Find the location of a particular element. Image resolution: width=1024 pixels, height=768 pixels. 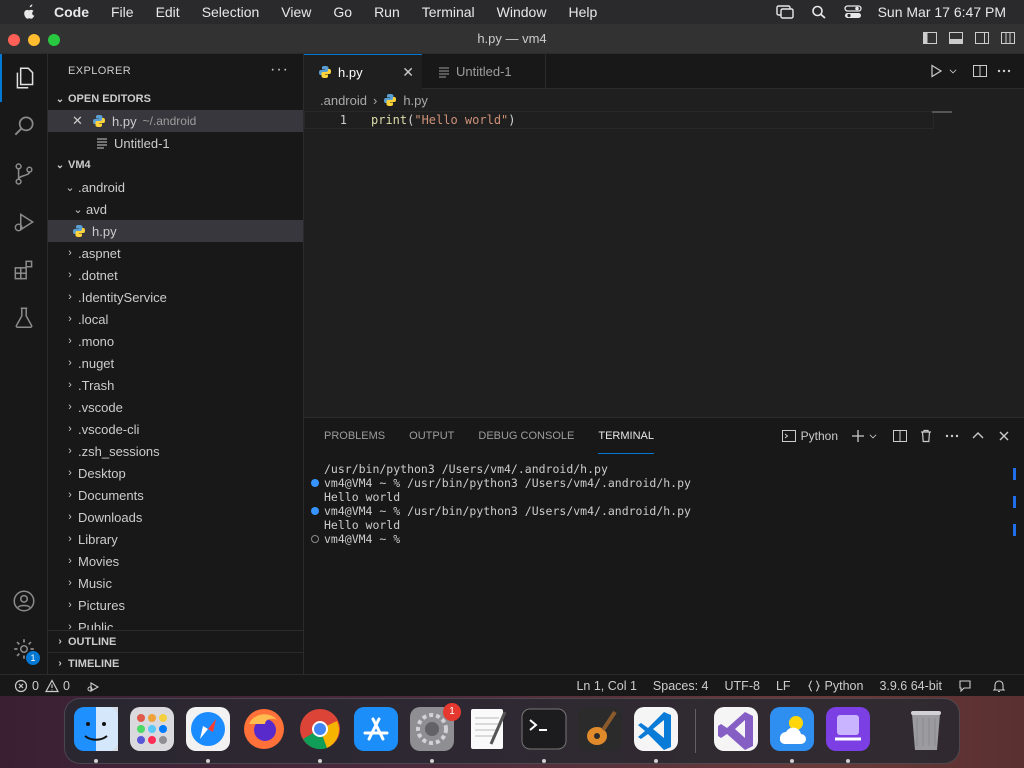

menu-app-name: Code is located at coordinates (71, 12).